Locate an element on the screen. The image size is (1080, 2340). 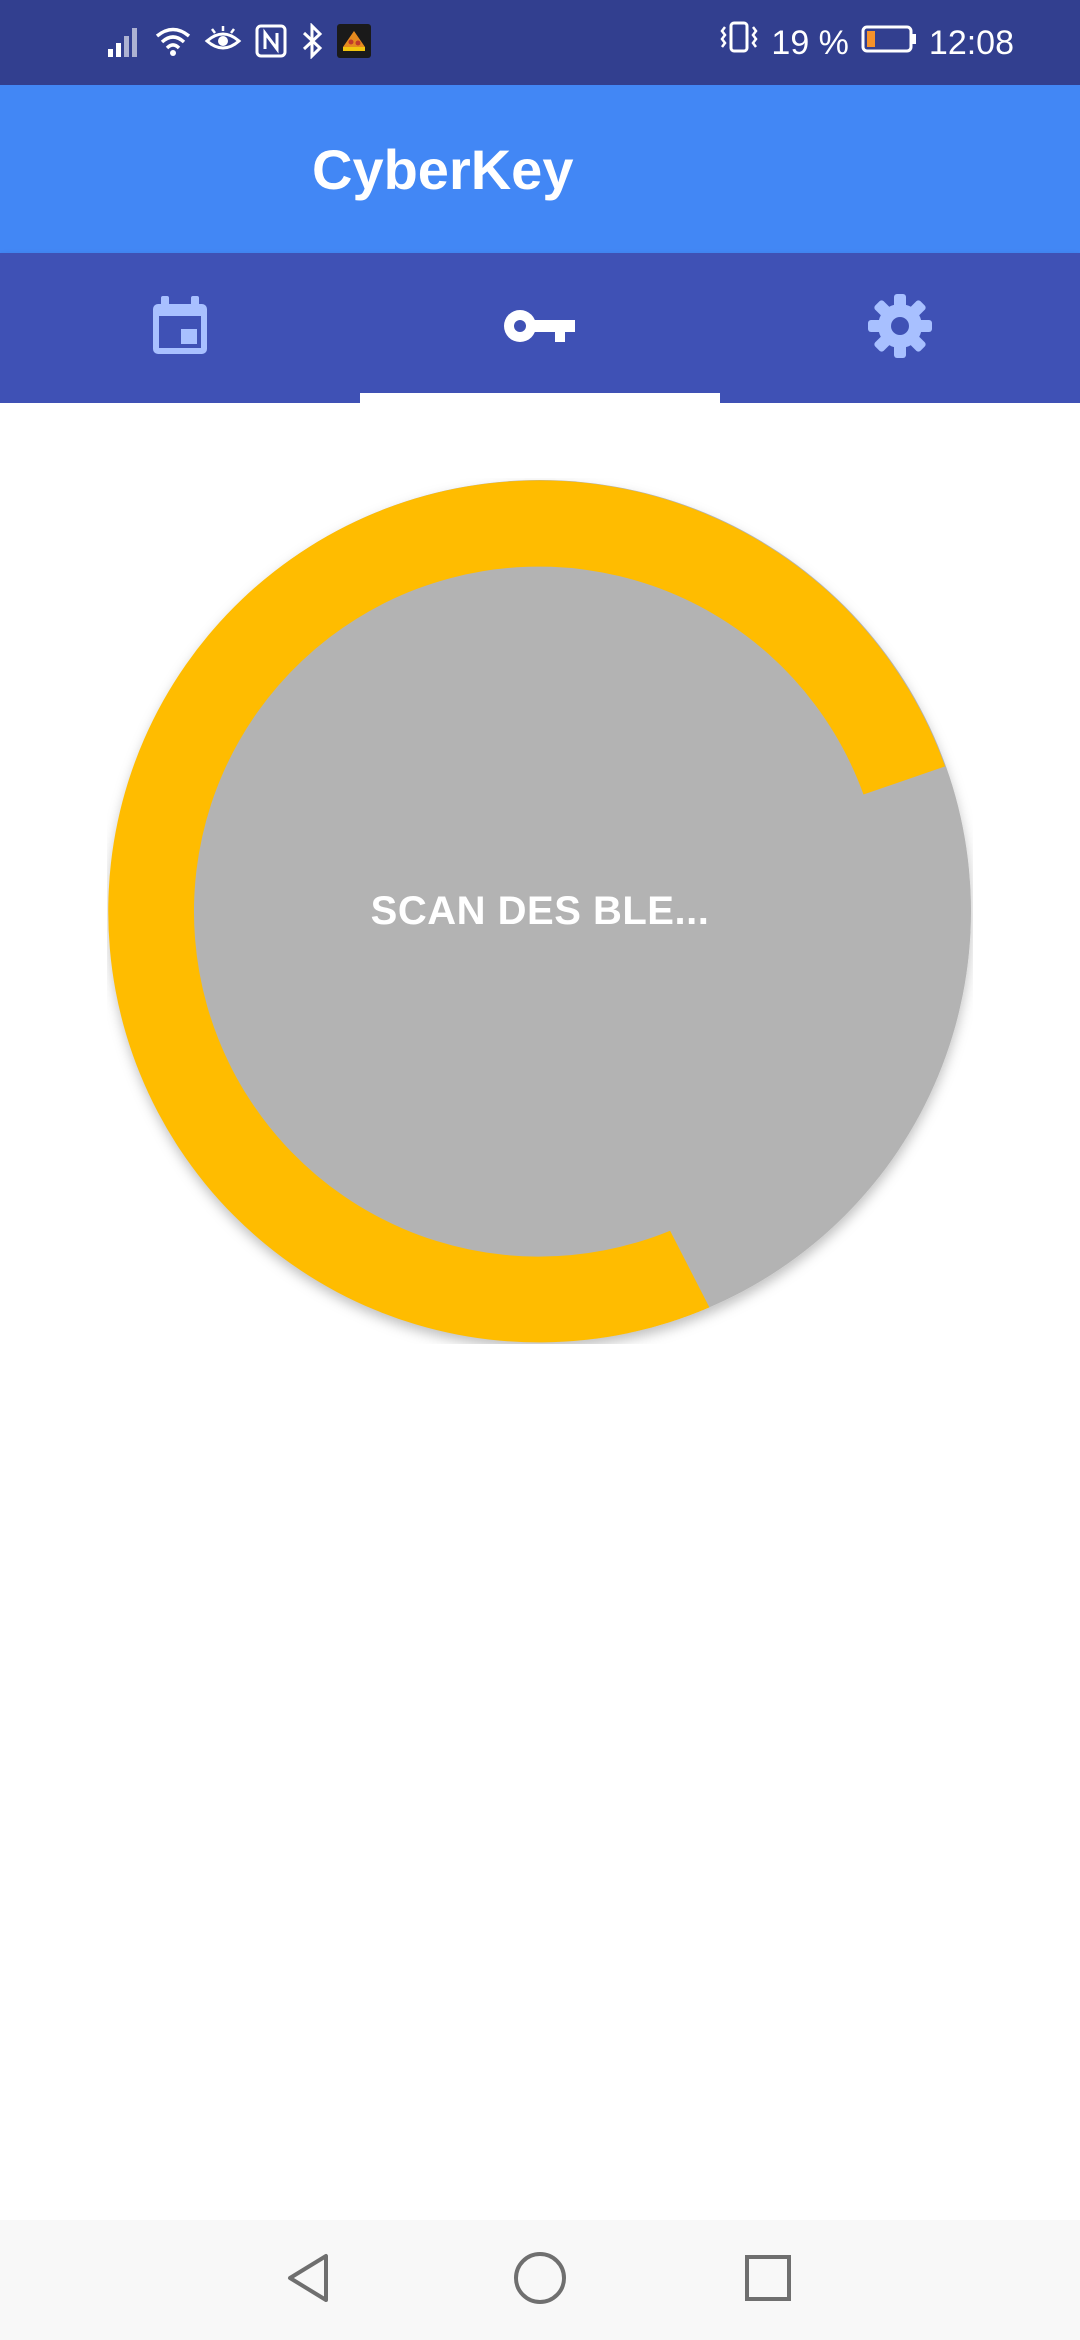
signal-icon is located at coordinates (124, 43).